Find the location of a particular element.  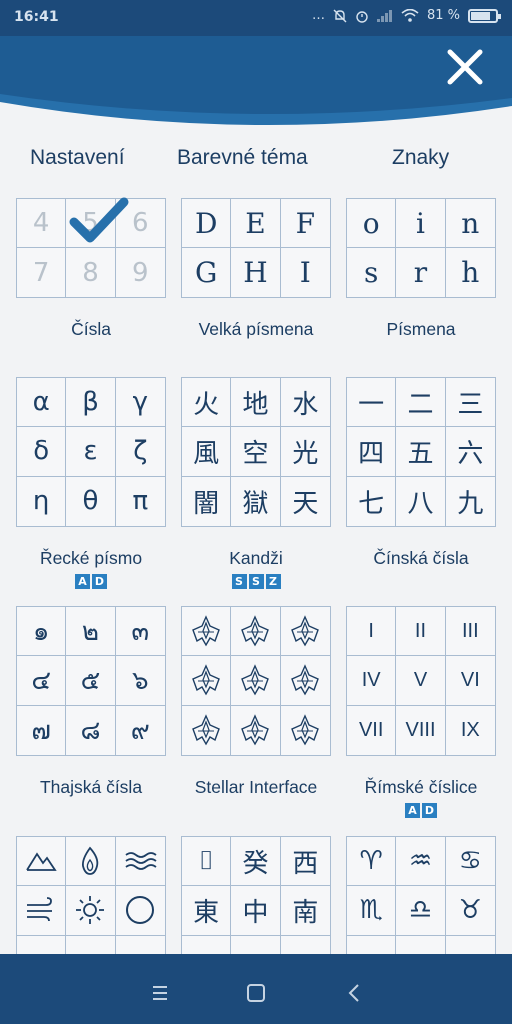

grid-cell: ♈ is located at coordinates (372, 862).